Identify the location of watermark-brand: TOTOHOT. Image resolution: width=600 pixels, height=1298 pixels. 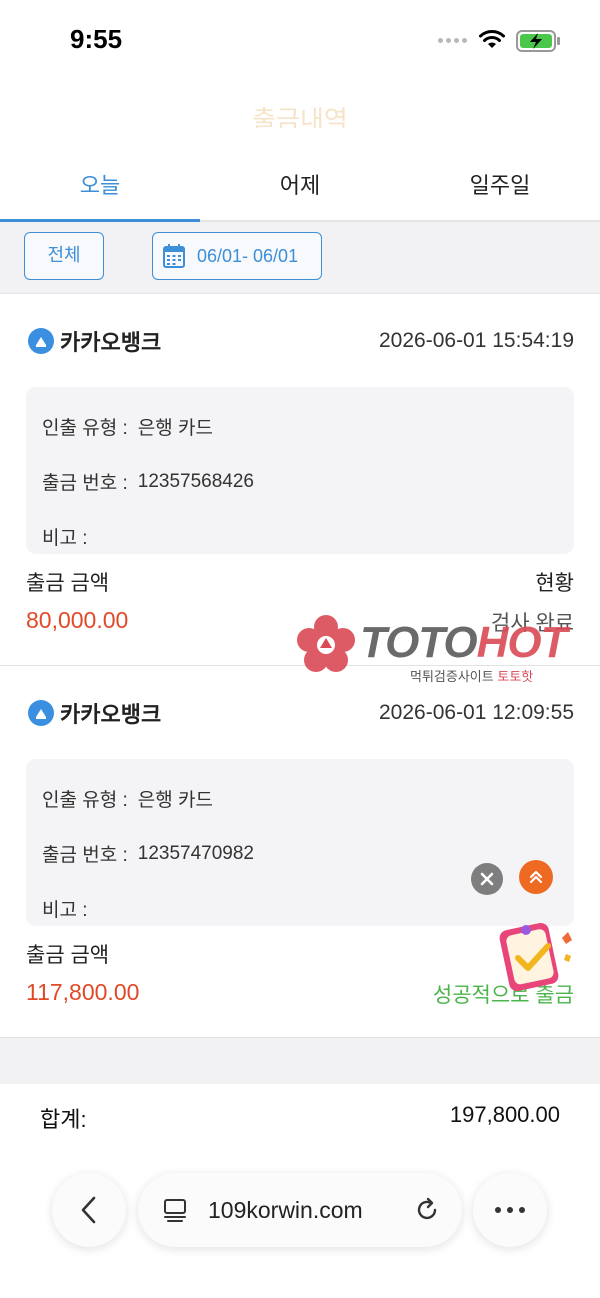
(464, 643).